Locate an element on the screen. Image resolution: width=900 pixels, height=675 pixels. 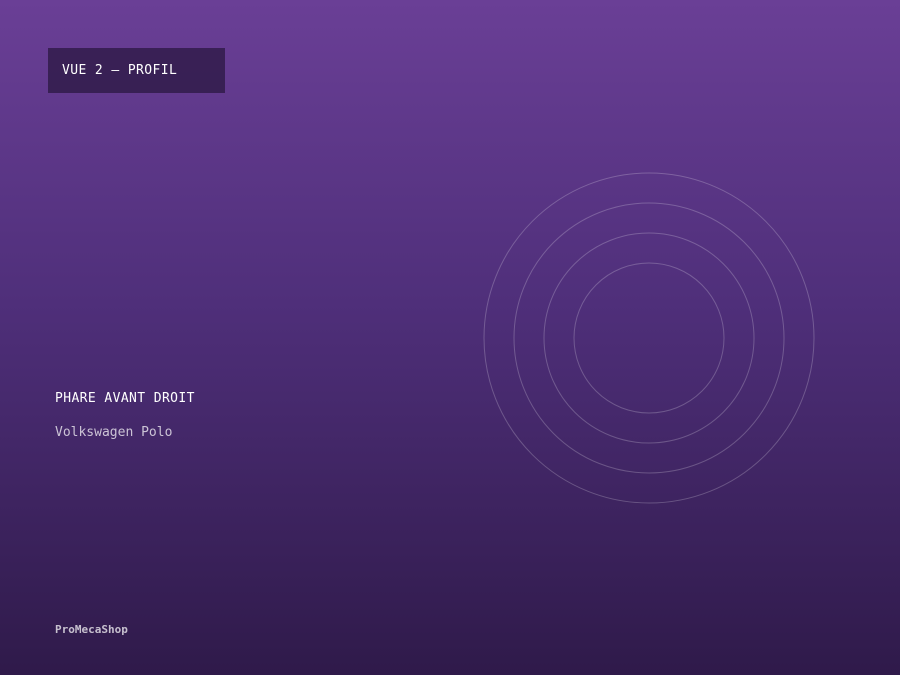
brand-footer: ProMecaShop is located at coordinates (91, 629).